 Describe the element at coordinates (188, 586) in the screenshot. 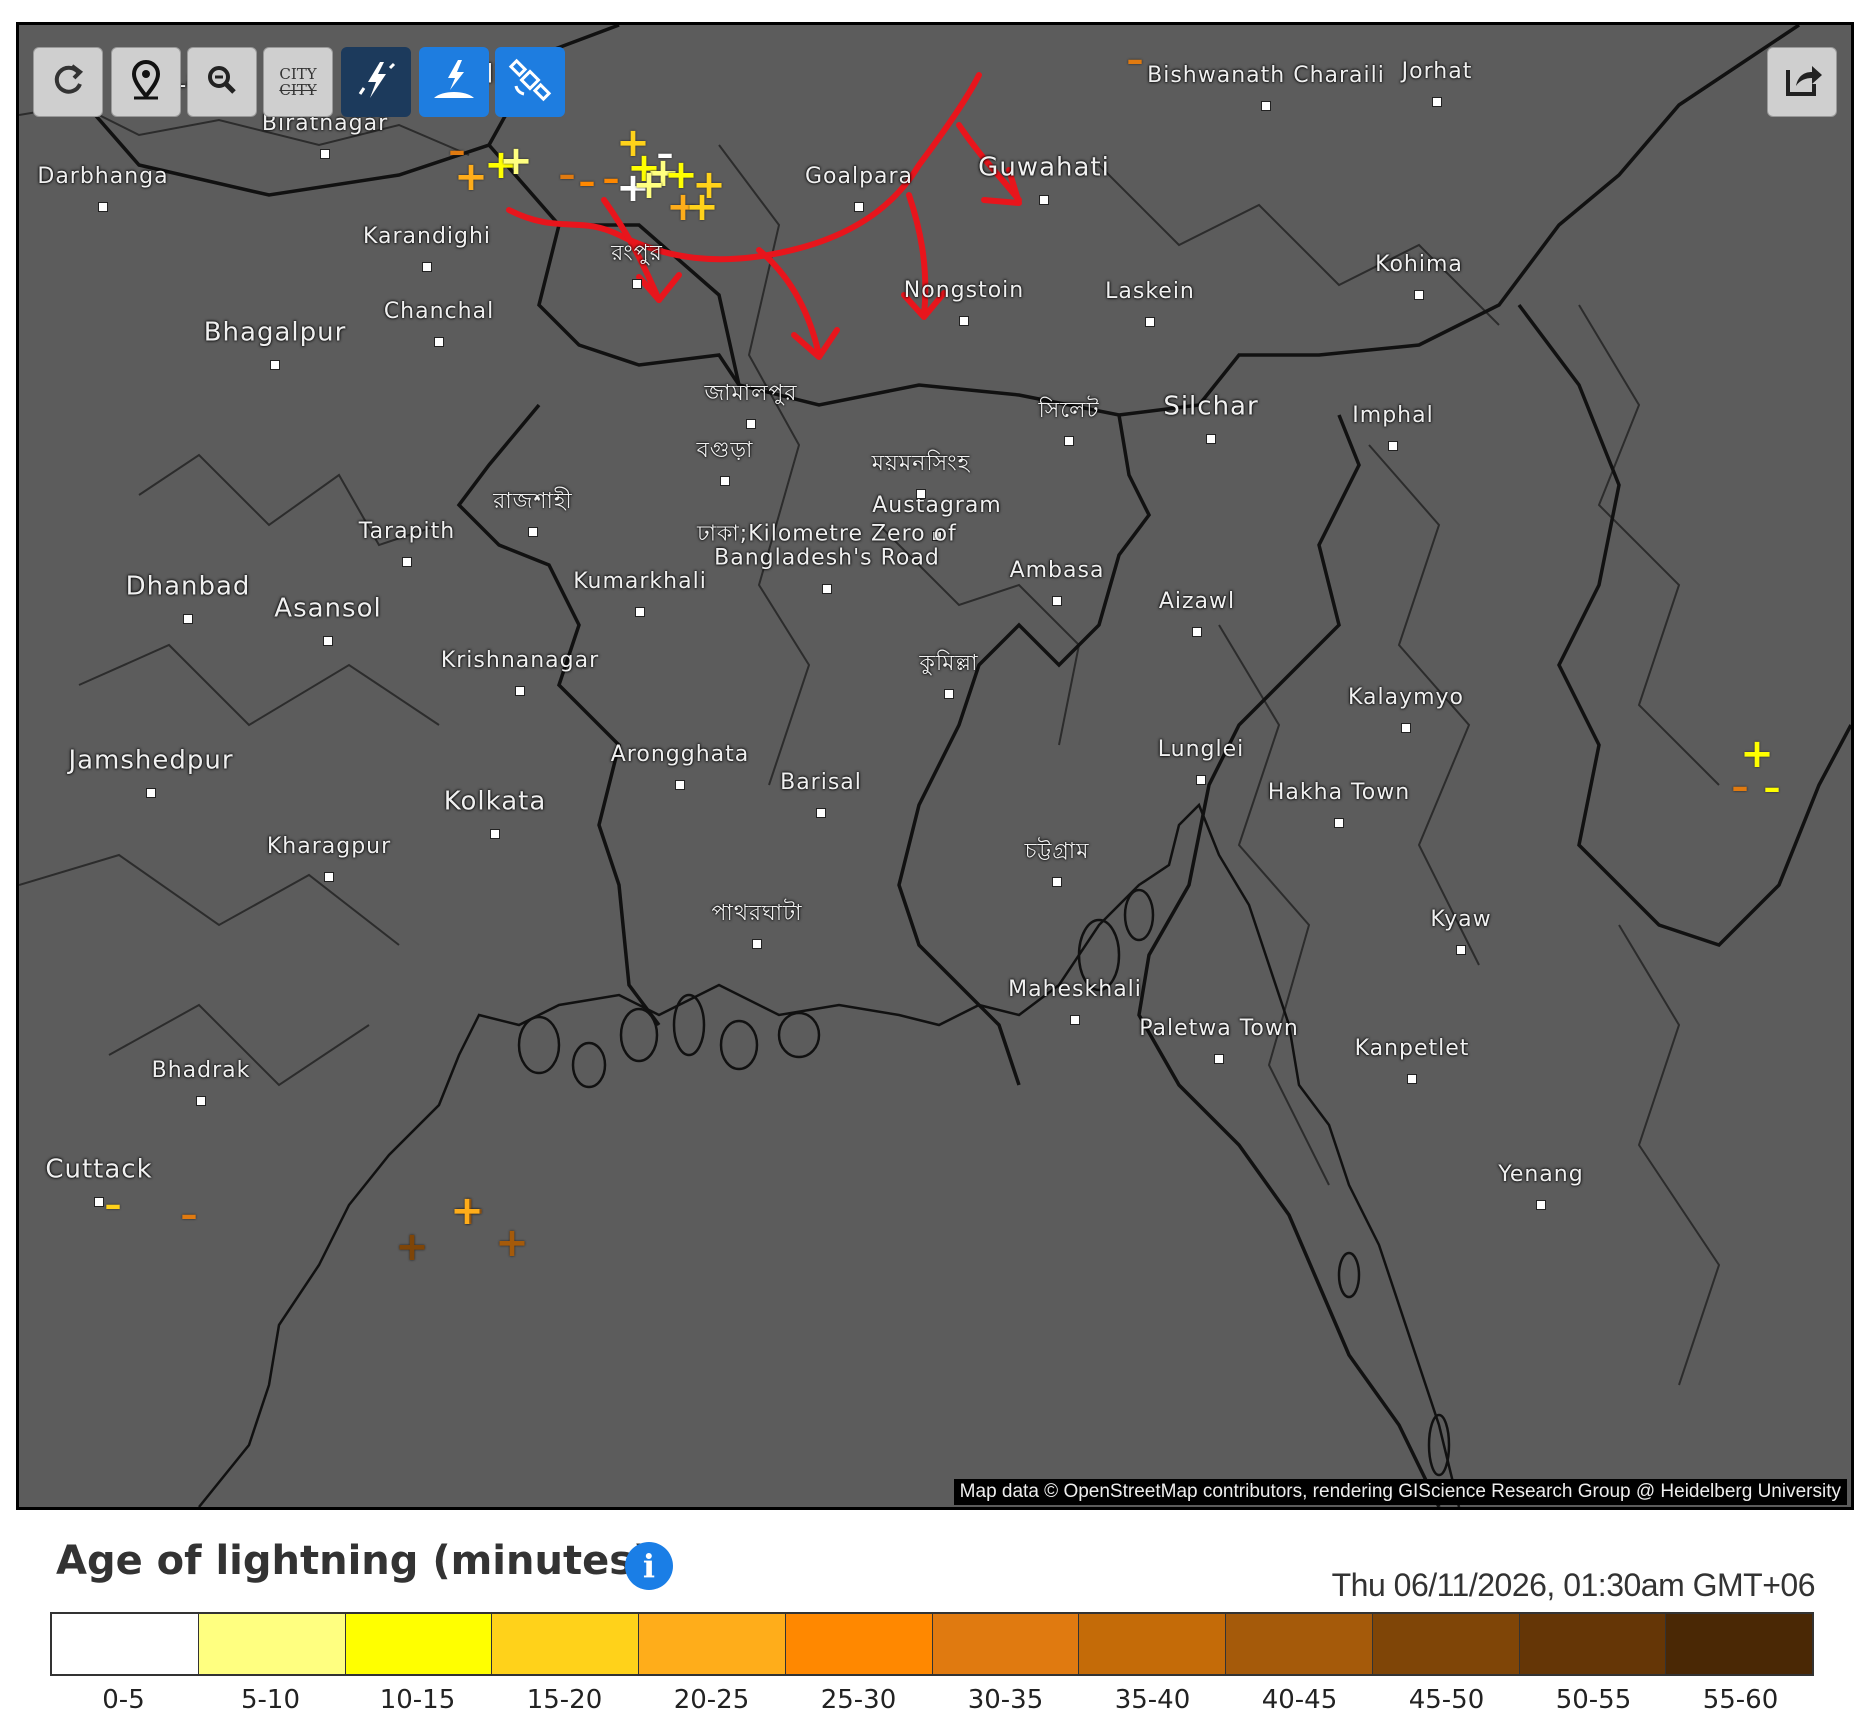

I see `city-label: Dhanbad` at that location.